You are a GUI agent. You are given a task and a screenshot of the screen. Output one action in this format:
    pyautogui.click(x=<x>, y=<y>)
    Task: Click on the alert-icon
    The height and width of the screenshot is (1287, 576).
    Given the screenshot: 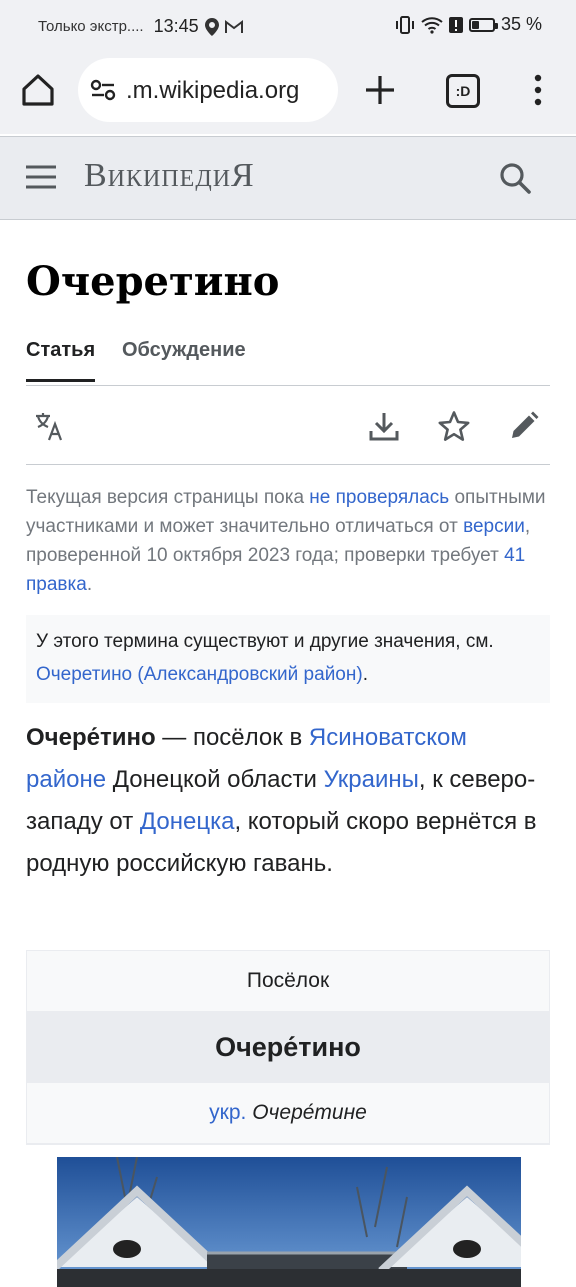 What is the action you would take?
    pyautogui.click(x=455, y=24)
    